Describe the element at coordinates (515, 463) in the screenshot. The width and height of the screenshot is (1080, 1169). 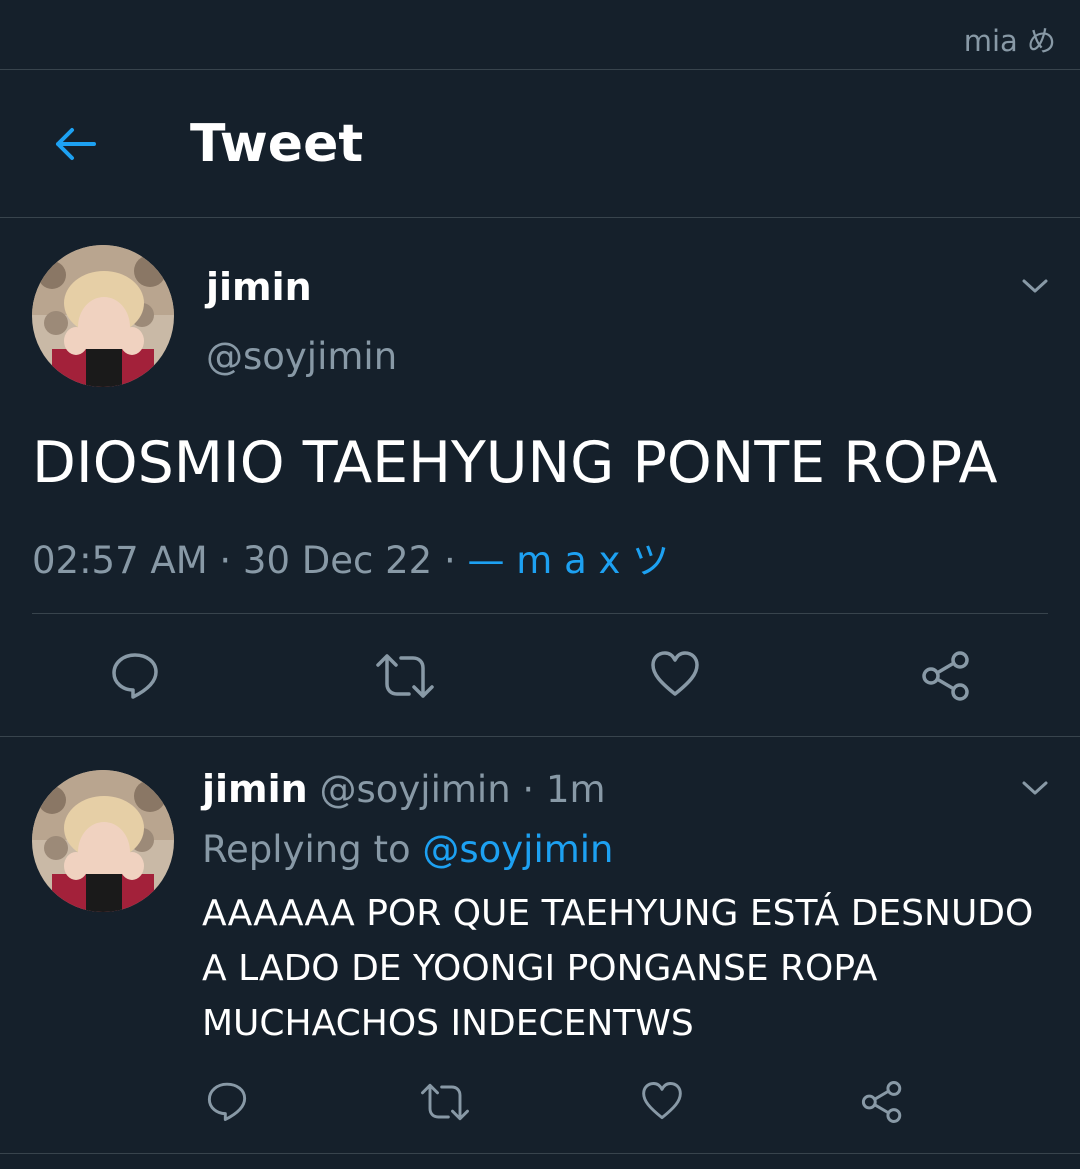
I see `tweet-text: DIOSMIO TAEHYUNG PONTE ROPA` at that location.